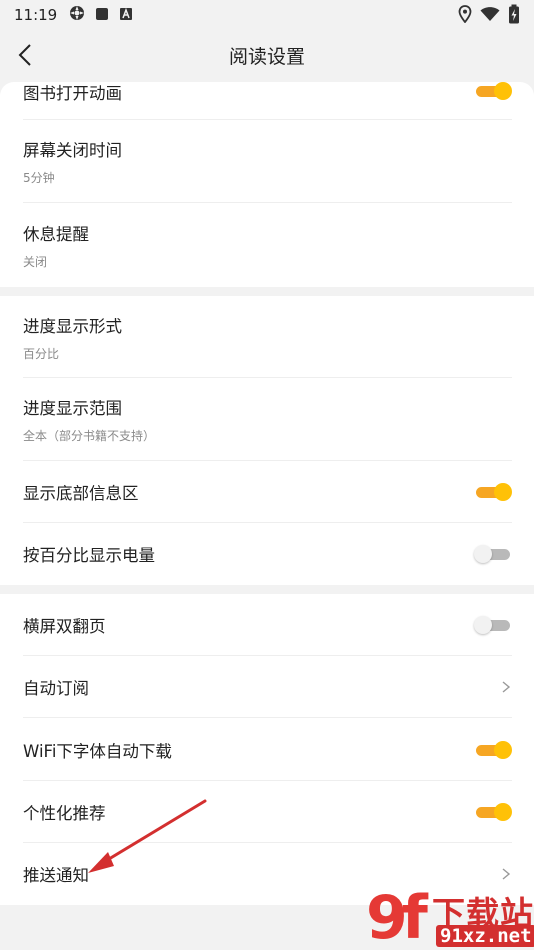 Image resolution: width=534 pixels, height=950 pixels. I want to click on settings-app-icon, so click(77, 15).